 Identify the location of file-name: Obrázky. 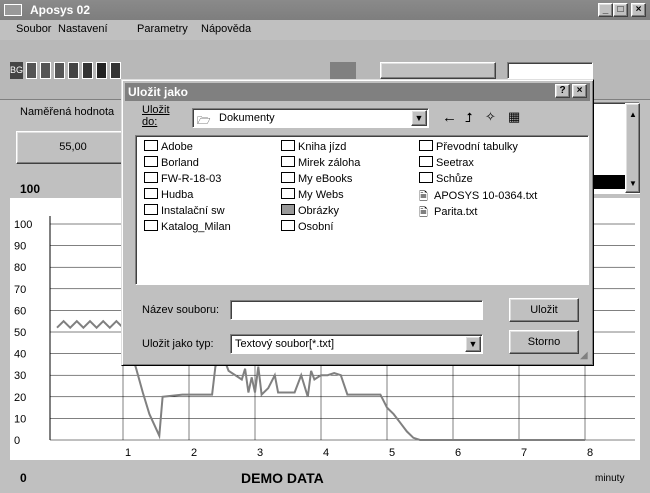
(318, 211).